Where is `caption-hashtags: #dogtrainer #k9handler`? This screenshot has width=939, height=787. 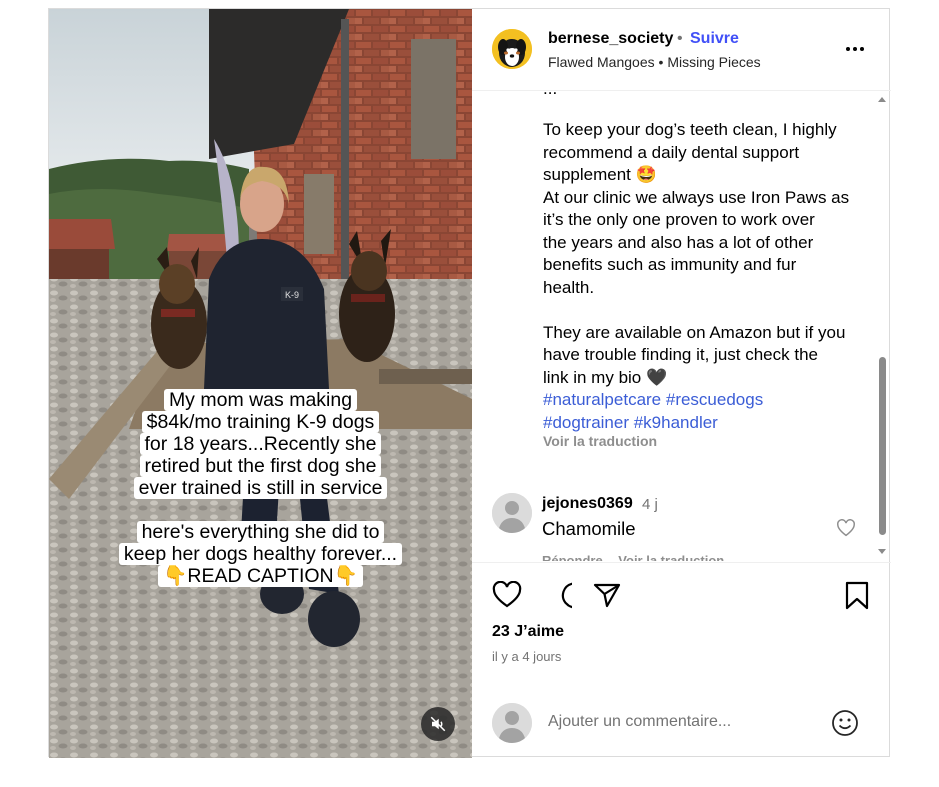
caption-hashtags: #dogtrainer #k9handler is located at coordinates (703, 423).